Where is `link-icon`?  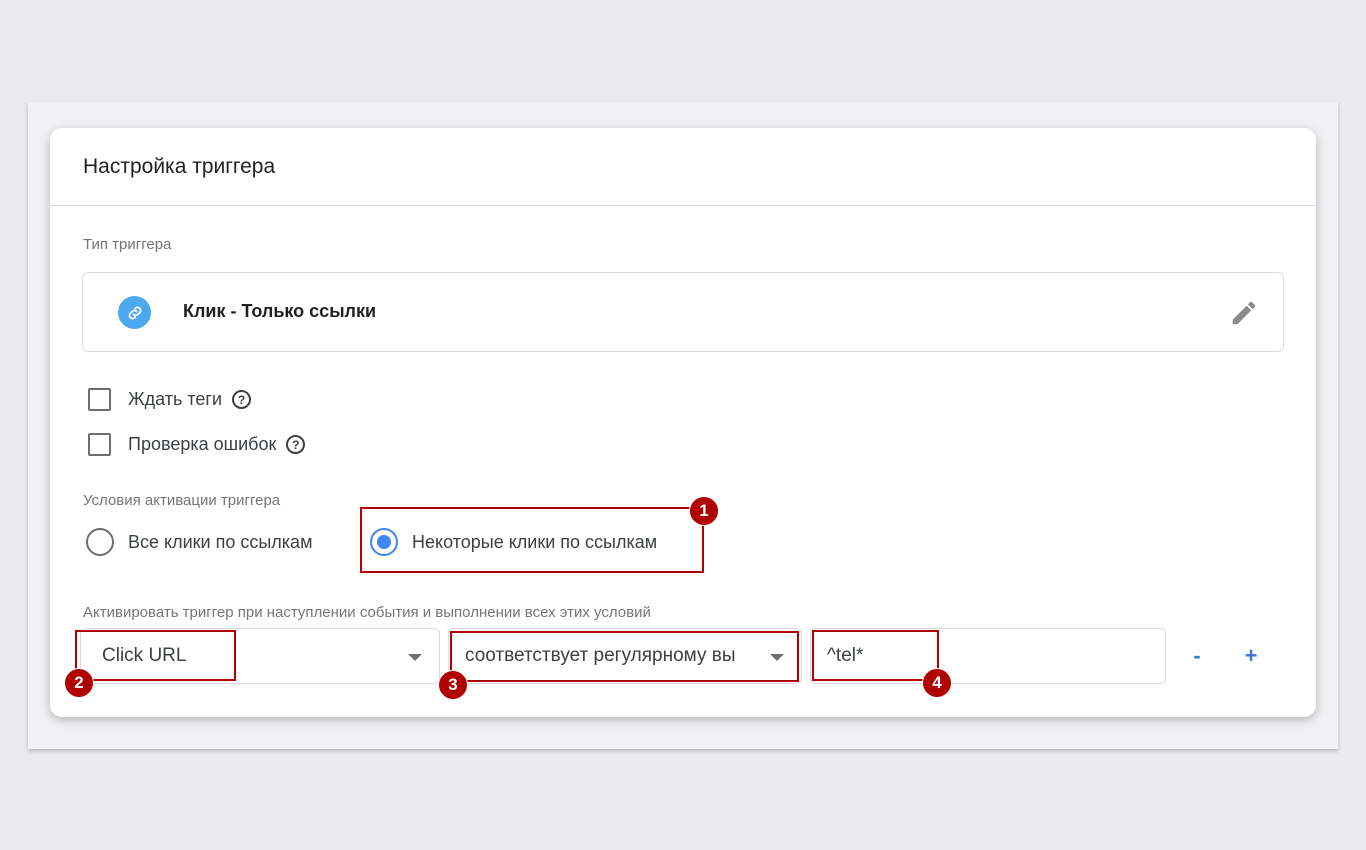
link-icon is located at coordinates (134, 312).